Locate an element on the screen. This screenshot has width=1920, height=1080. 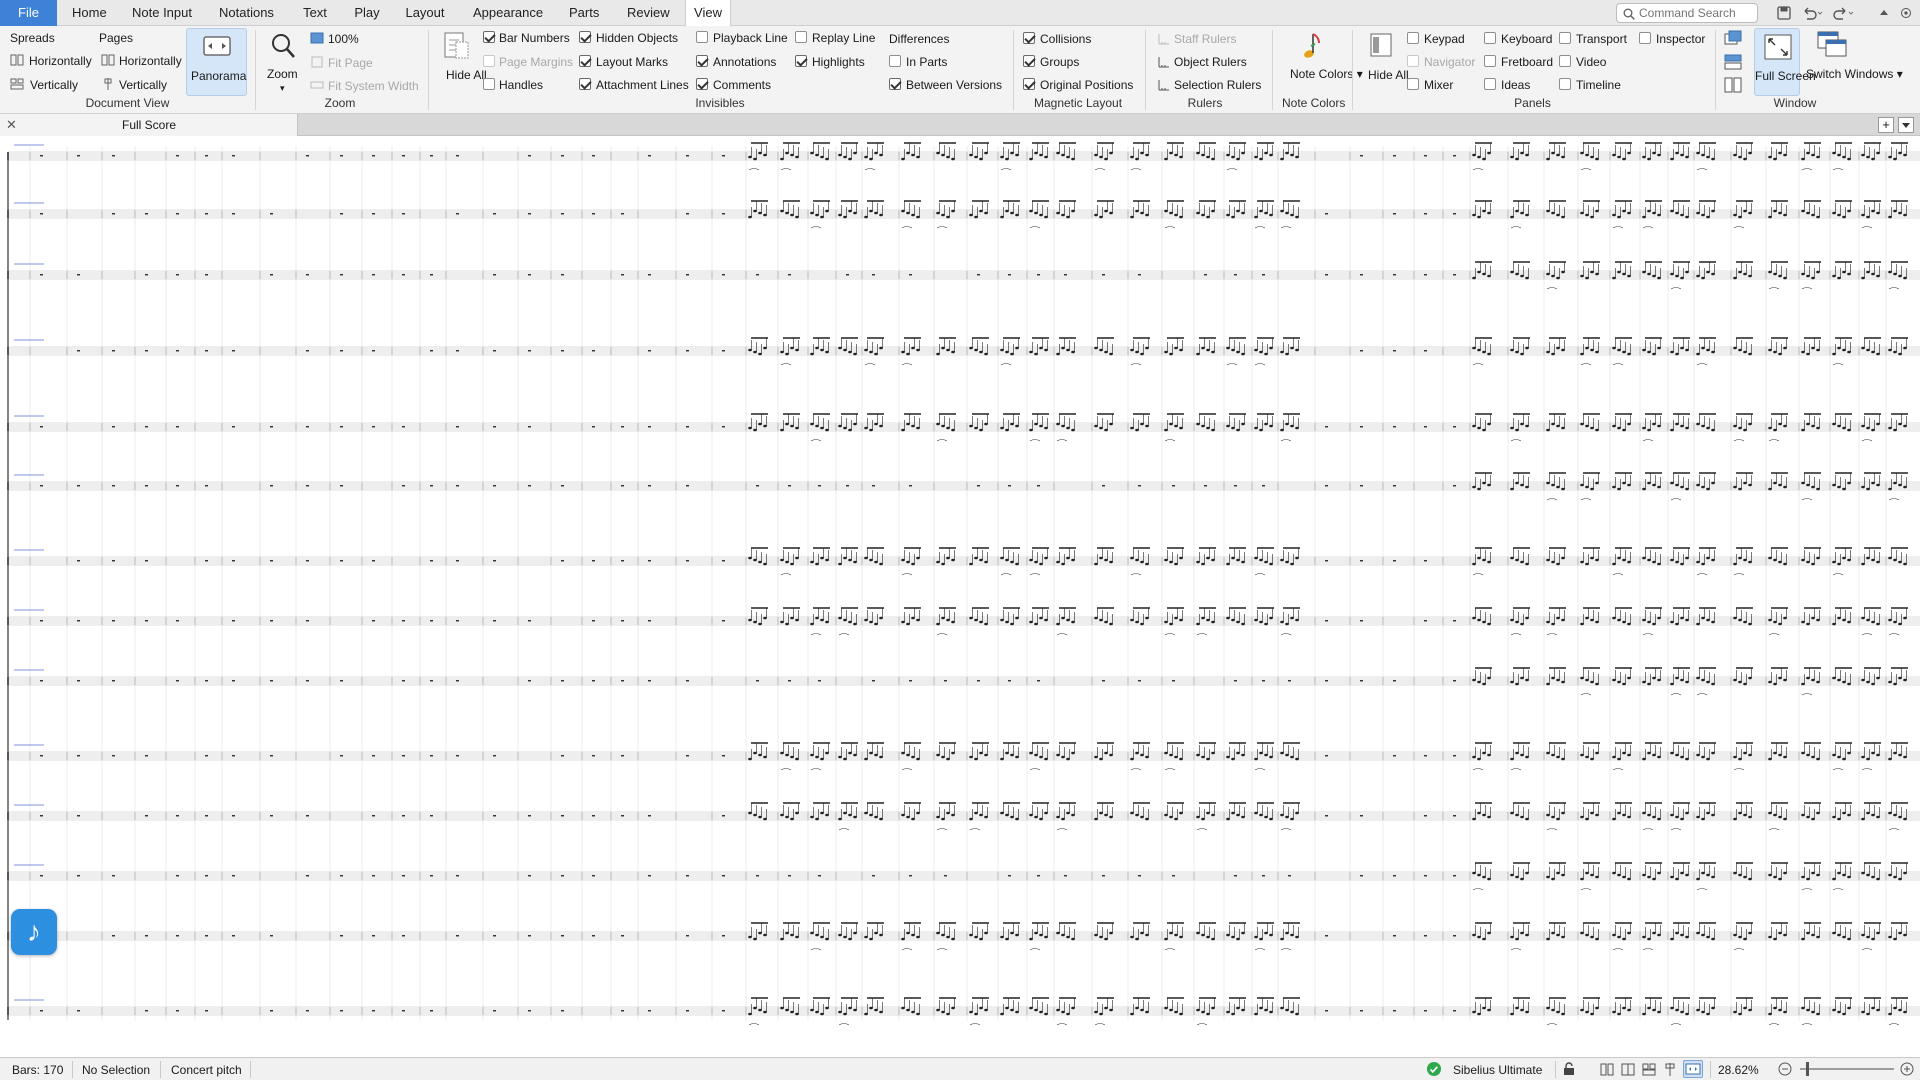
undo-icon is located at coordinates (1812, 13).